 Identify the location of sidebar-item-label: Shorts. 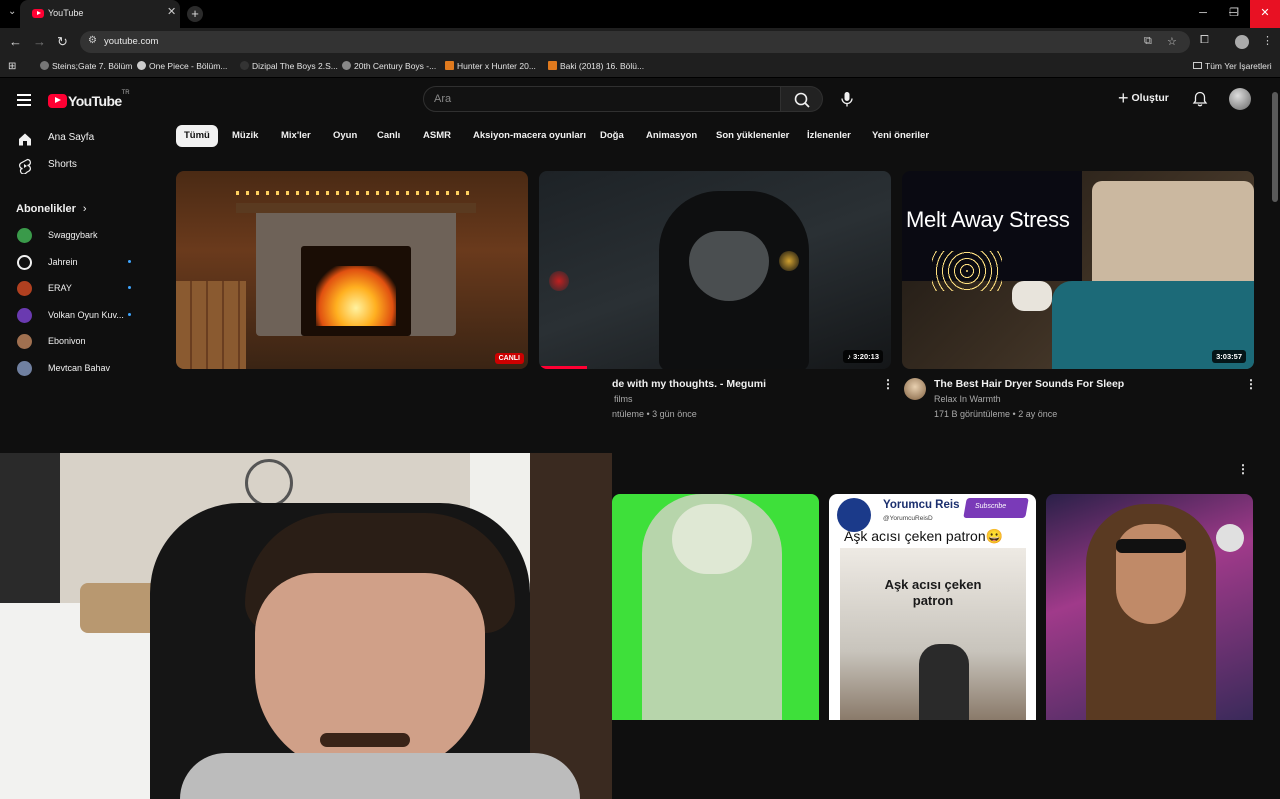
(62, 164).